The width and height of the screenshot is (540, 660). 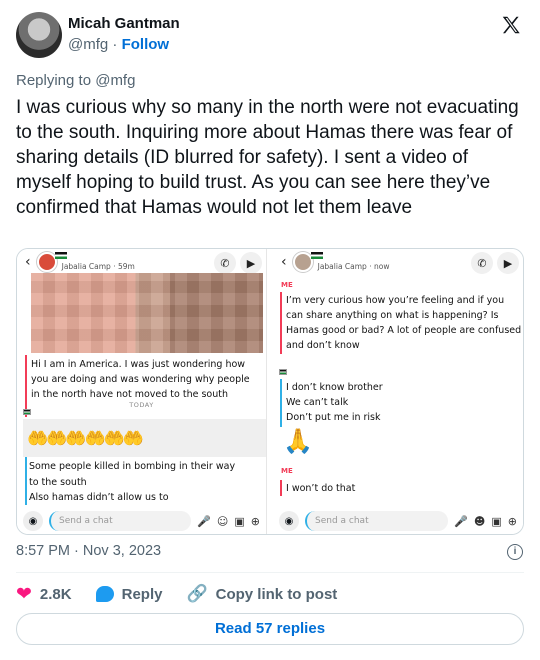 I want to click on reply-button: Reply, so click(x=129, y=594).